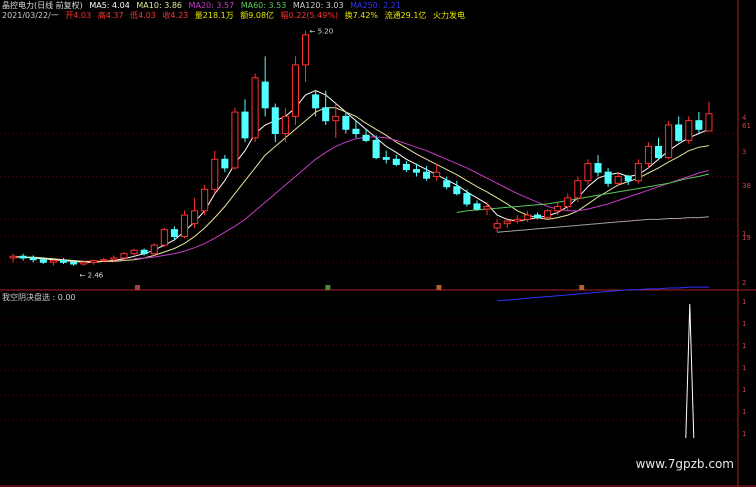 The image size is (756, 487). I want to click on watermark: www.7gpzb.com, so click(684, 464).